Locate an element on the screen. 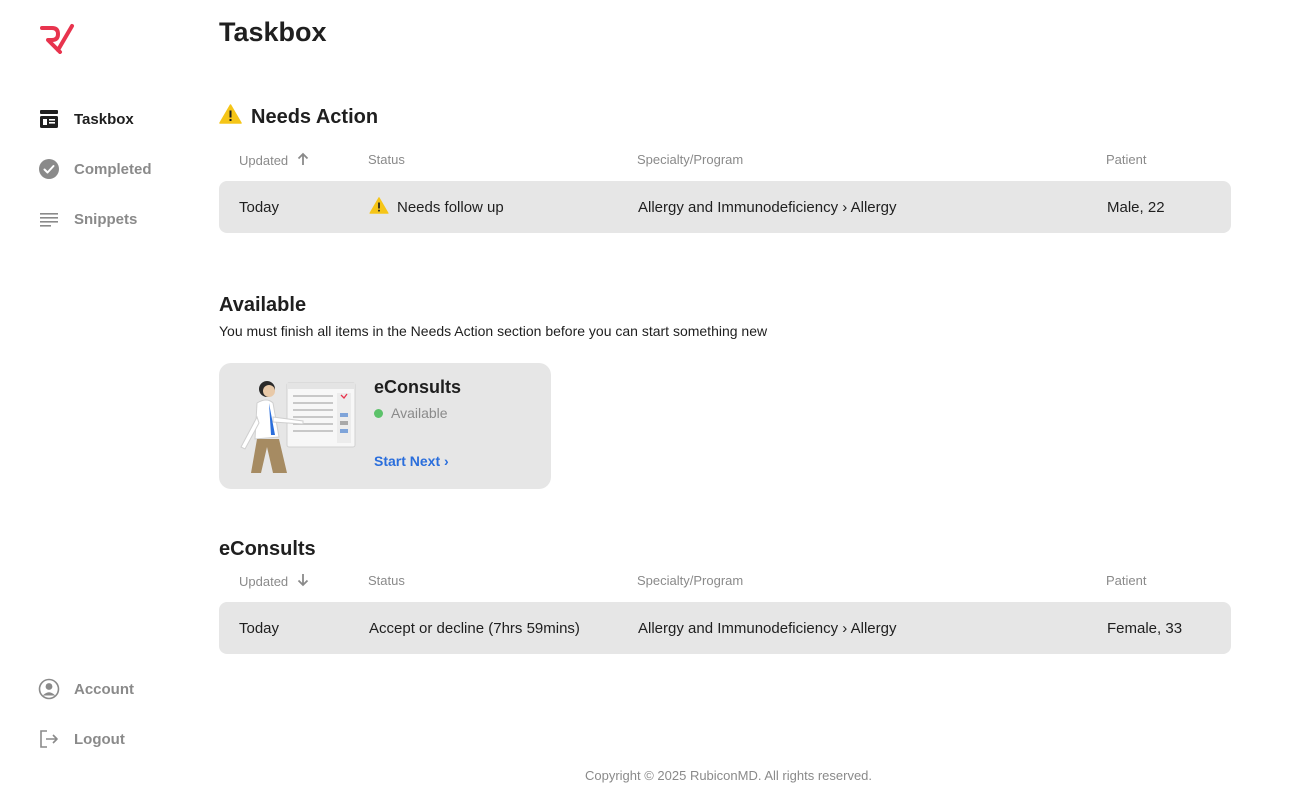 The height and width of the screenshot is (794, 1299). row-status: Needs follow up is located at coordinates (436, 207).